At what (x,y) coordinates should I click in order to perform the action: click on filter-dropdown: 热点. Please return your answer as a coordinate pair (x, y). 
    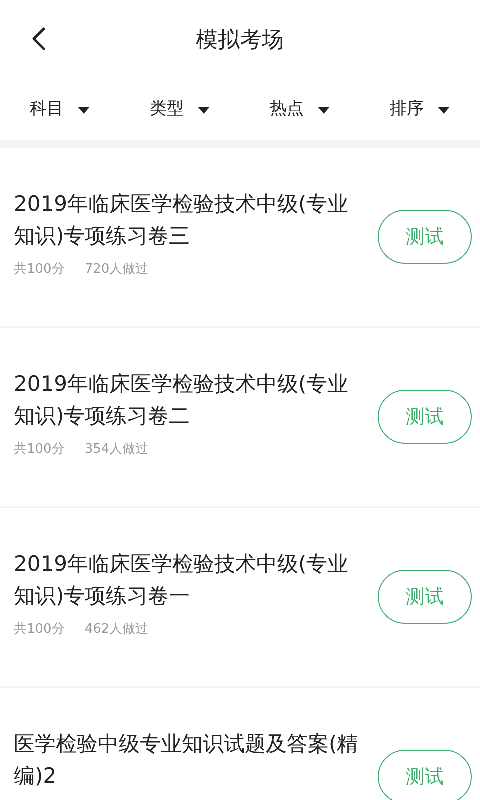
    Looking at the image, I should click on (300, 110).